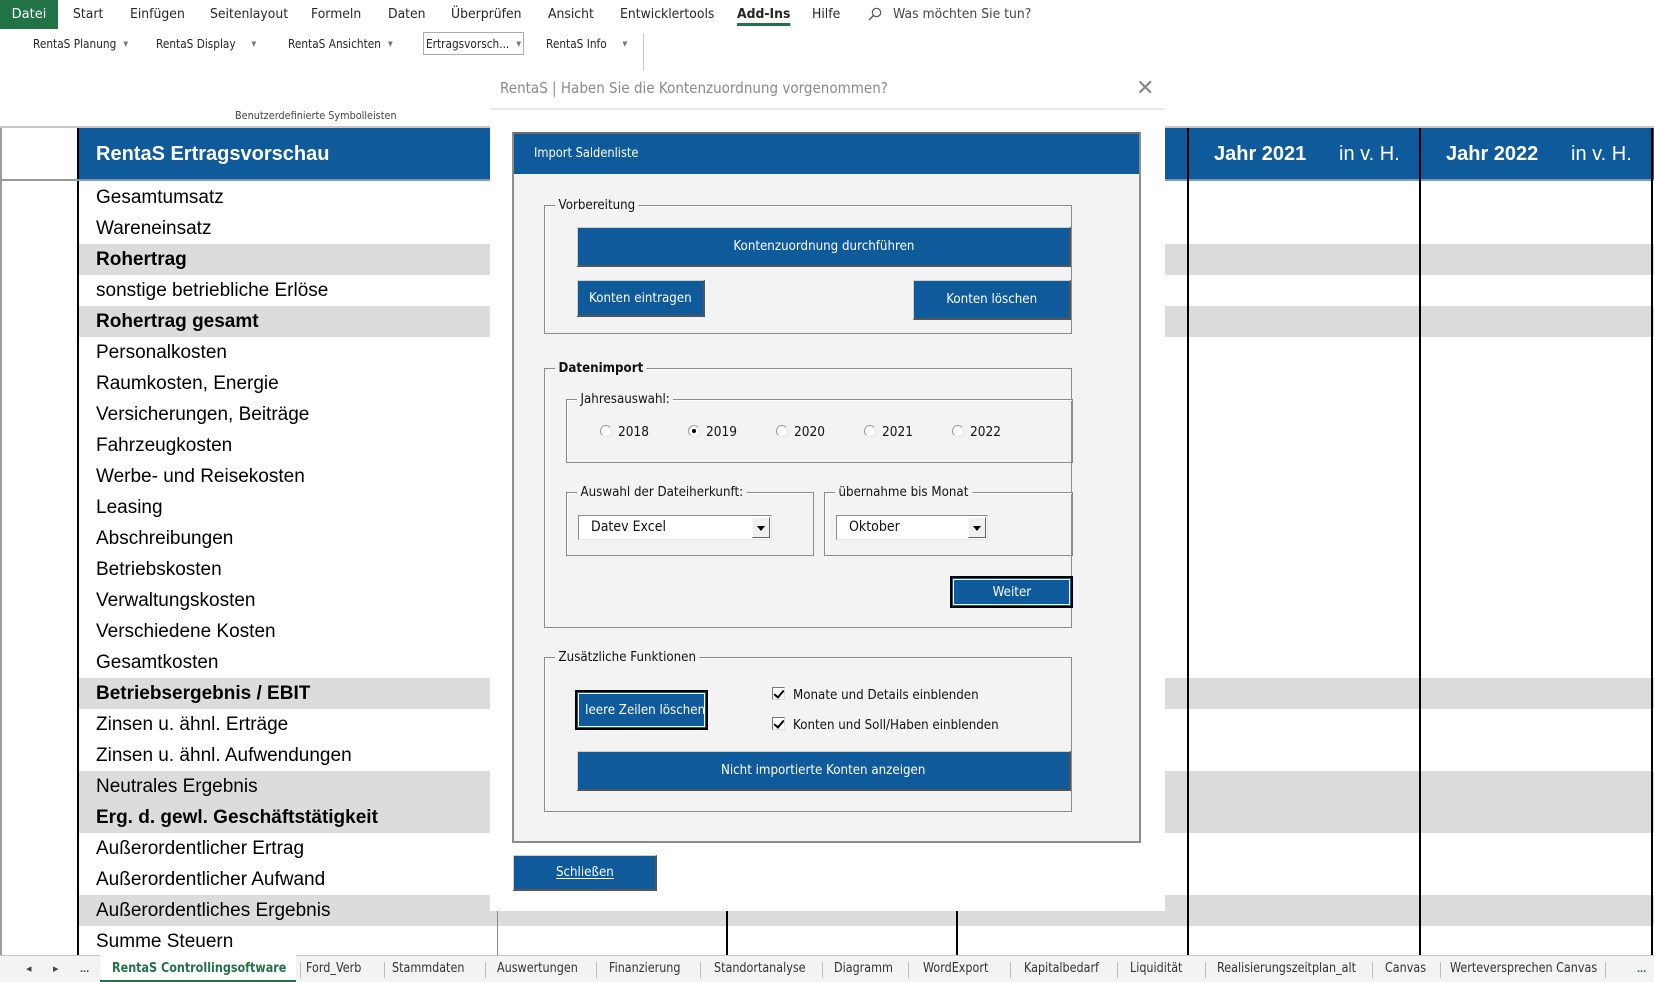 The width and height of the screenshot is (1654, 982). Describe the element at coordinates (890, 432) in the screenshot. I see `year-radio-2021: 2021` at that location.